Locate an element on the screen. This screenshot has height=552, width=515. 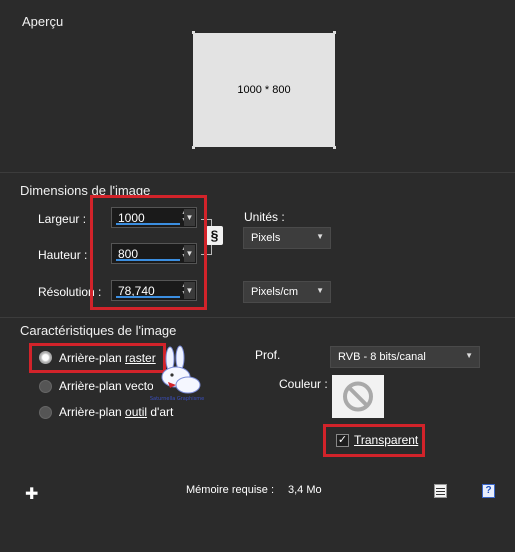
height-underline is located at coordinates (148, 260).